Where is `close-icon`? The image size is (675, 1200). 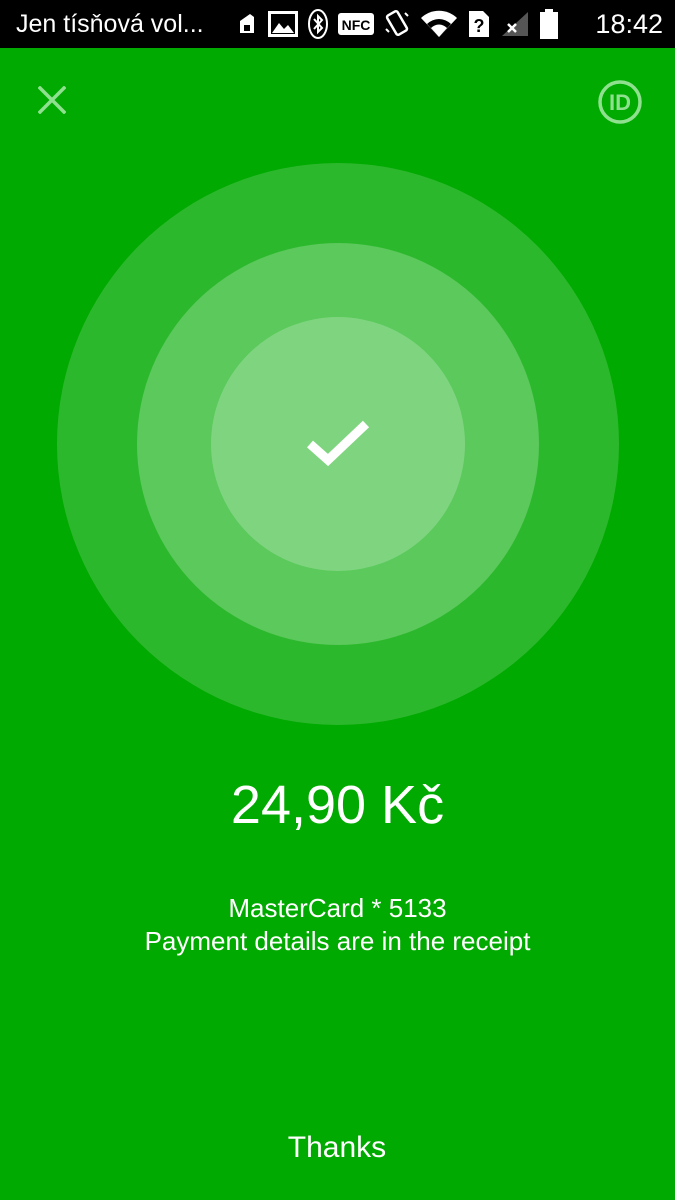 close-icon is located at coordinates (52, 100).